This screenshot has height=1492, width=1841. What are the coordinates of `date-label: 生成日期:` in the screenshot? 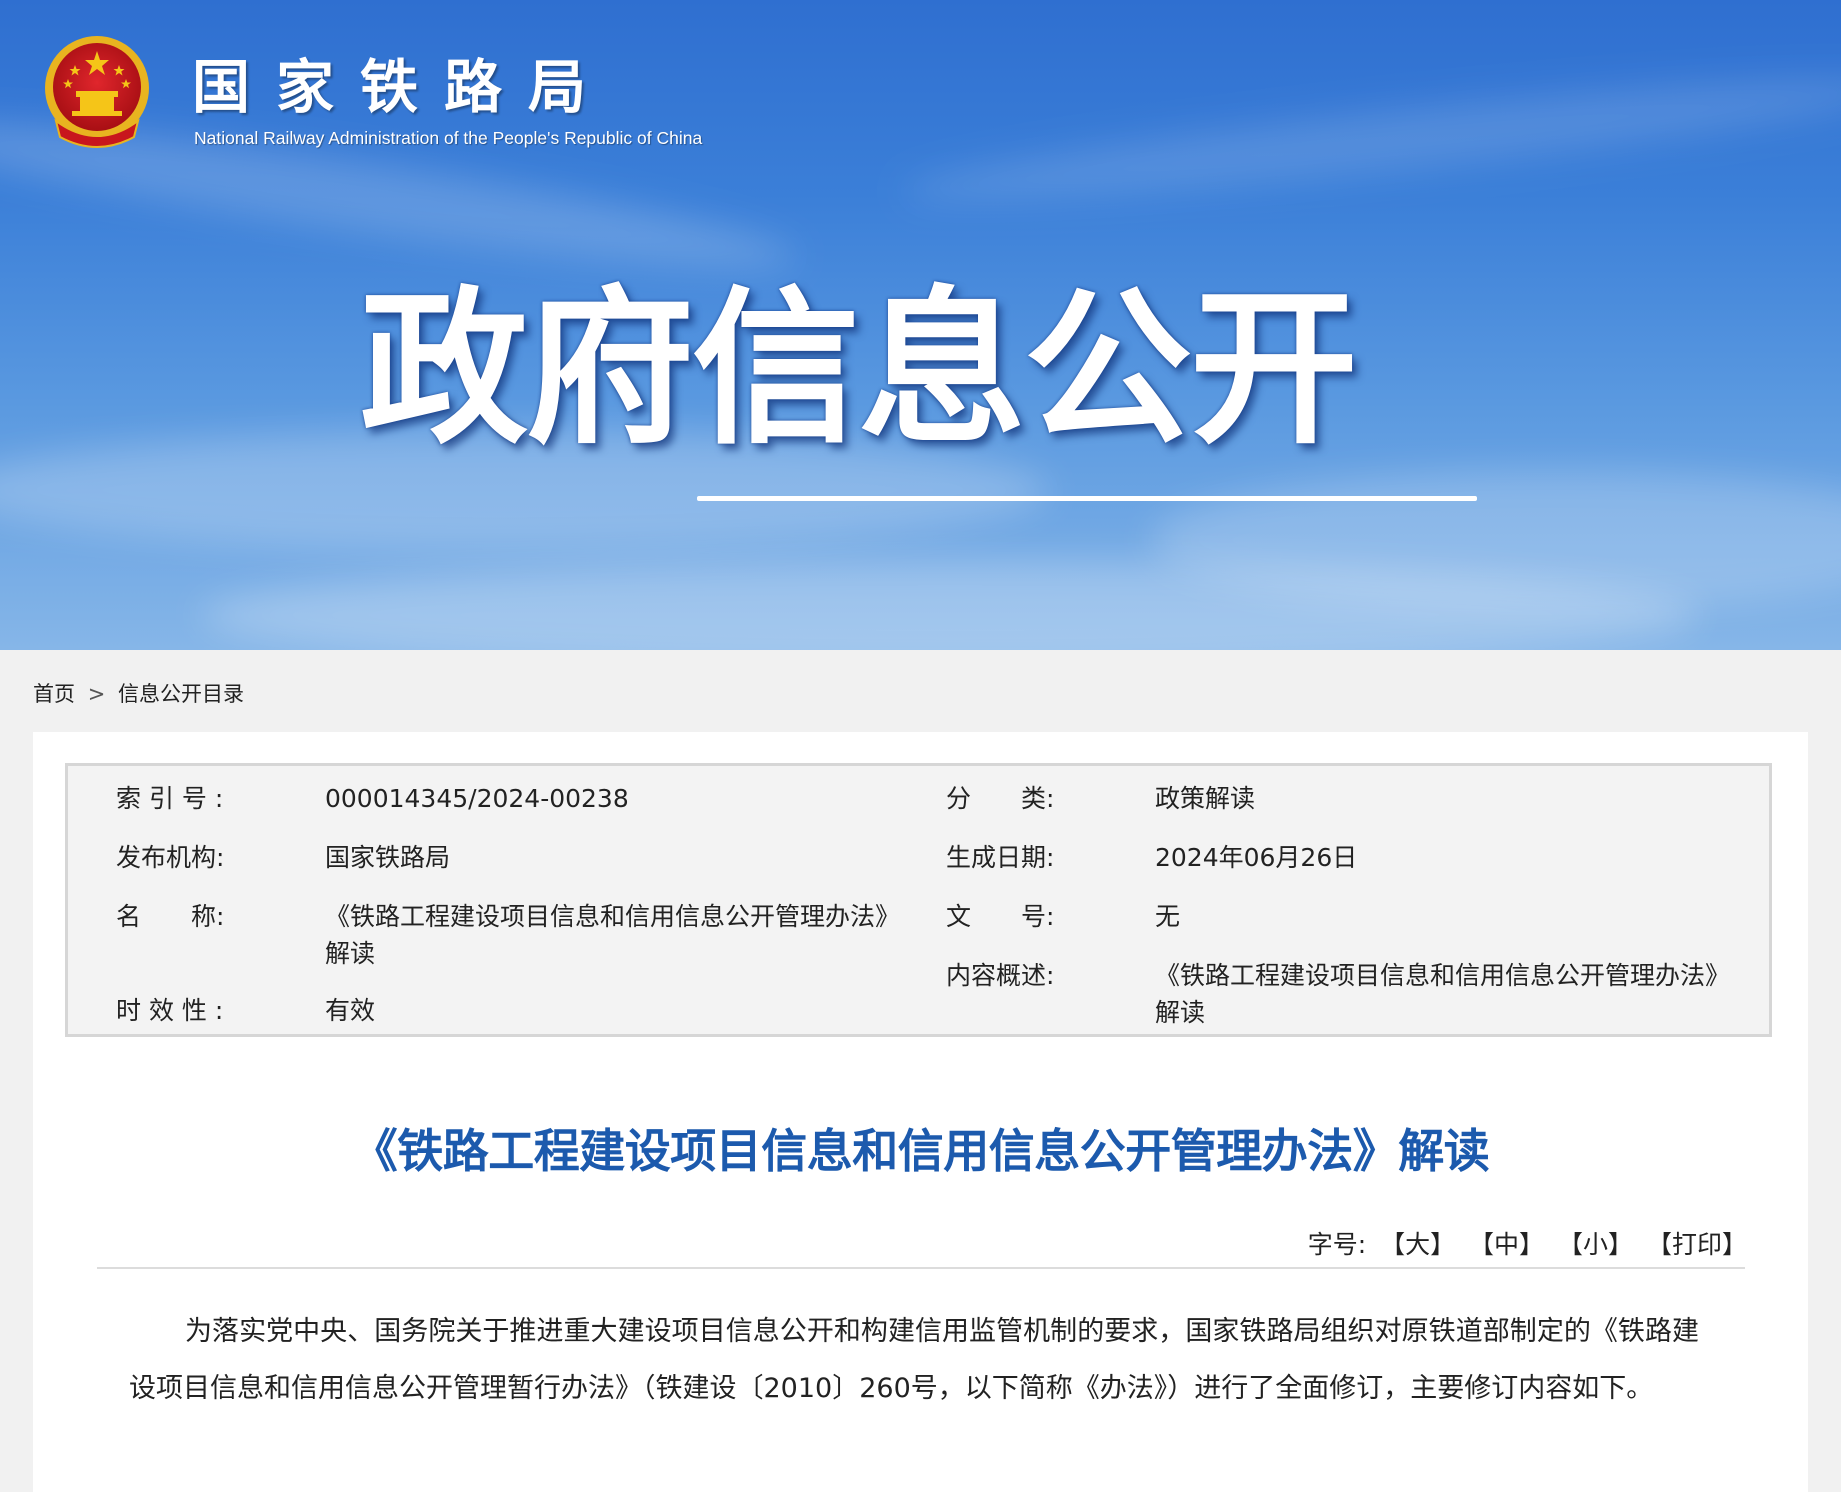 It's located at (1000, 857).